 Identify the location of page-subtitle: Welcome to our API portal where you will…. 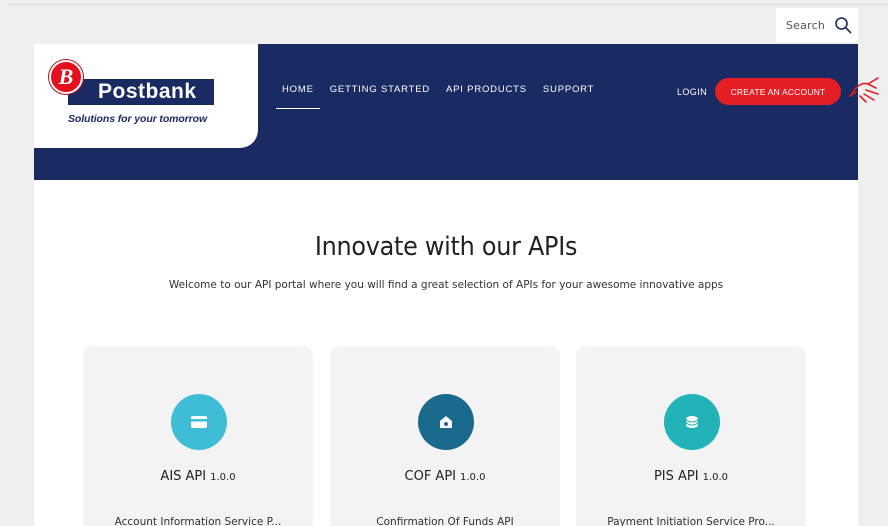
(446, 285).